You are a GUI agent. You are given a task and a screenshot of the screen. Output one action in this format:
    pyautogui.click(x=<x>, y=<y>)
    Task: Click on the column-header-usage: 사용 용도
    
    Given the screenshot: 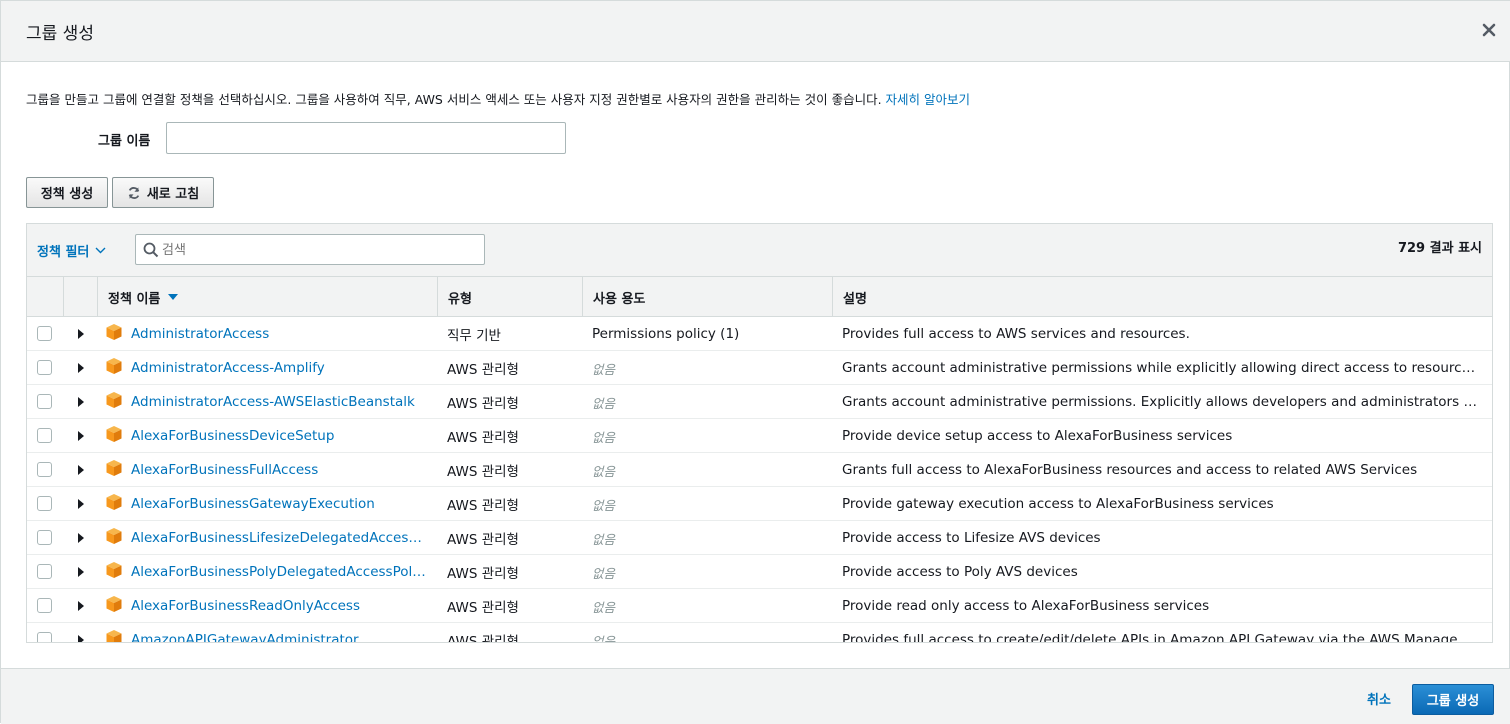 What is the action you would take?
    pyautogui.click(x=707, y=297)
    